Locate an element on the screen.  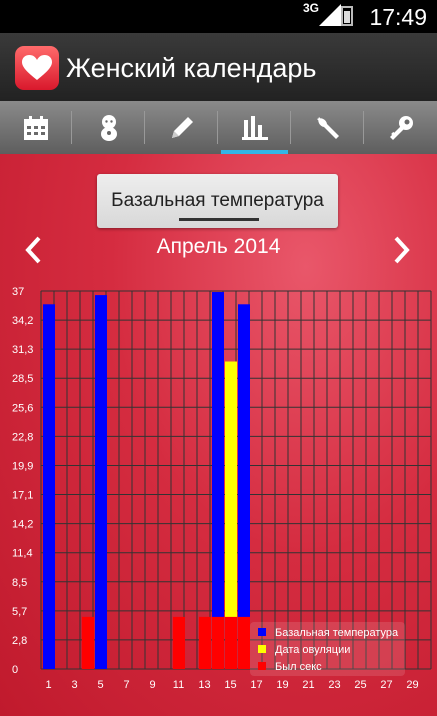
month-navigation: Апрель 2014 is located at coordinates (218, 250).